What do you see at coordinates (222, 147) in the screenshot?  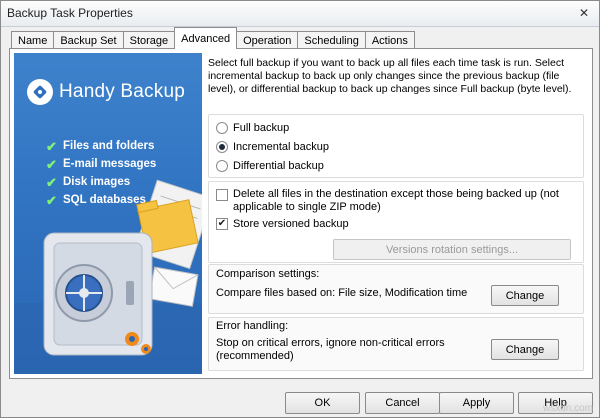 I see `radio-selected-icon` at bounding box center [222, 147].